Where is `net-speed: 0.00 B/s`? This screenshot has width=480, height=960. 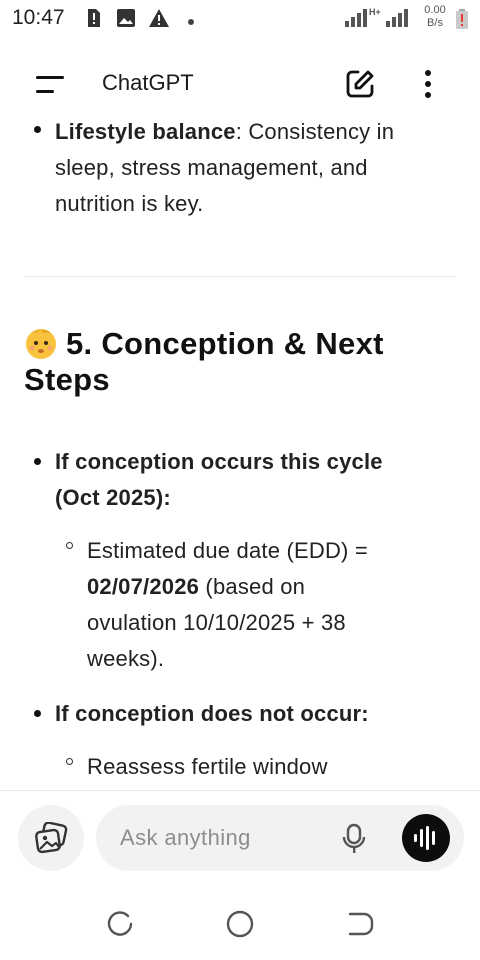 net-speed: 0.00 B/s is located at coordinates (435, 17).